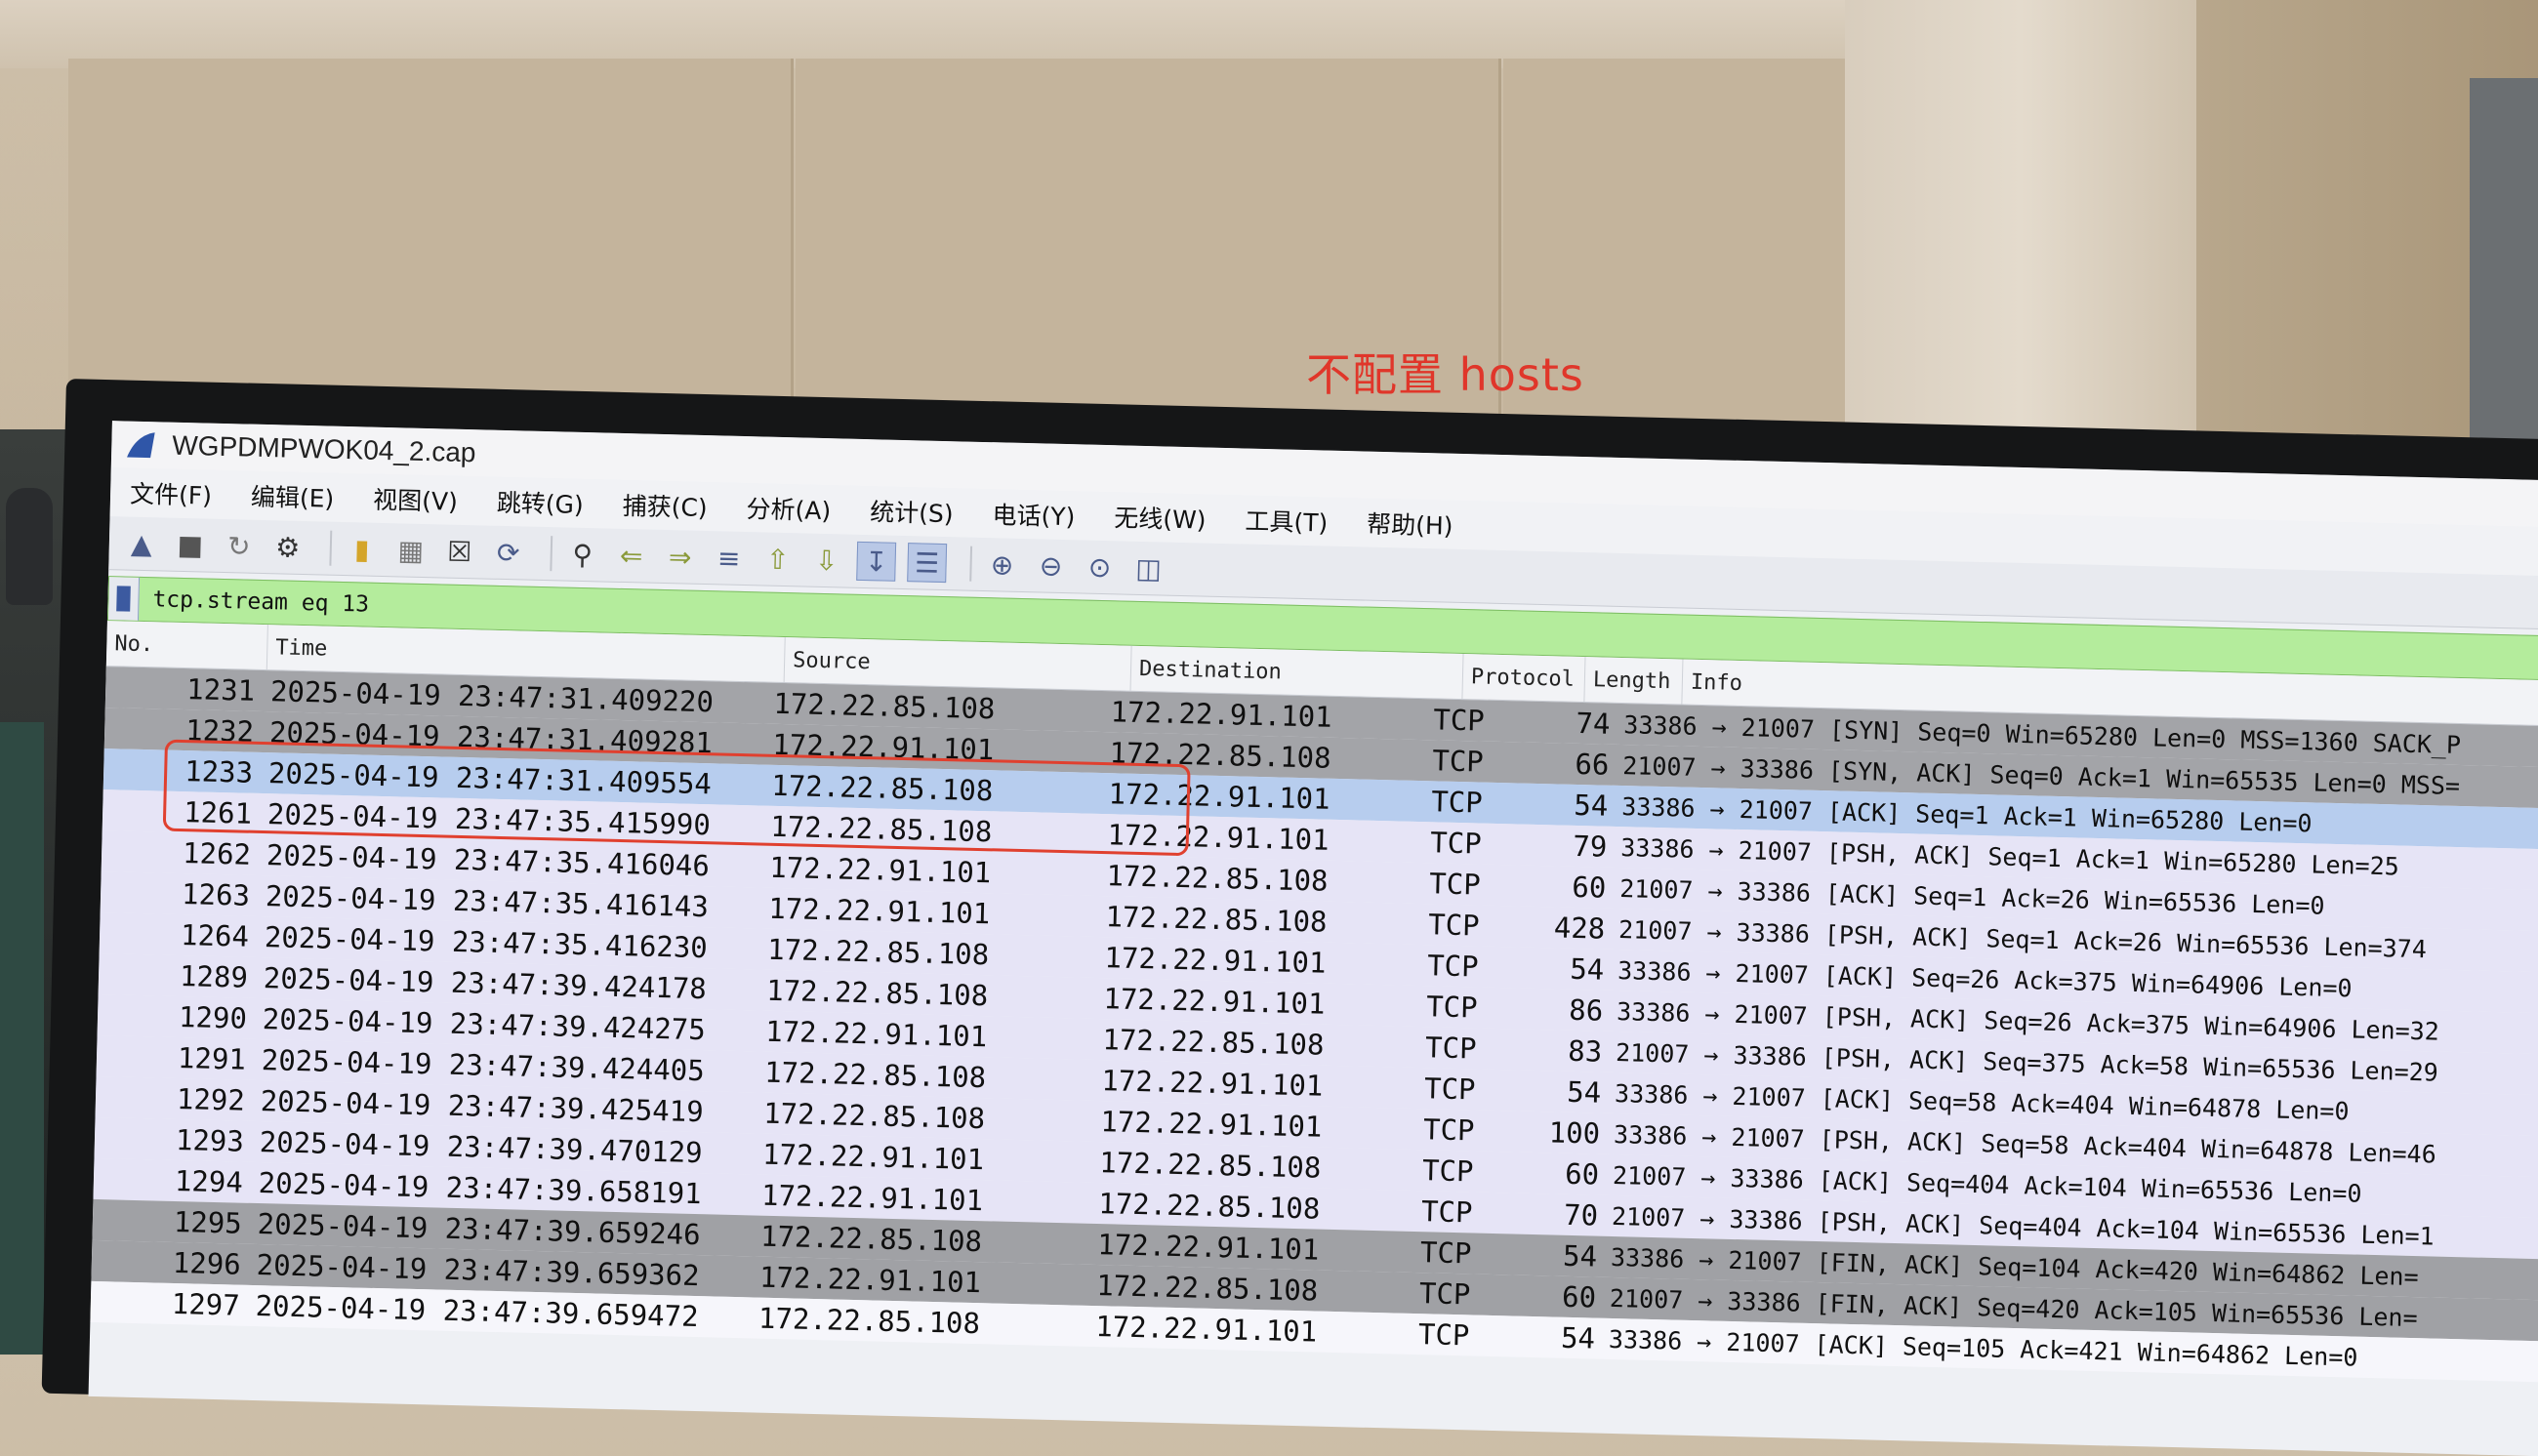 The image size is (2538, 1456). What do you see at coordinates (2504, 268) in the screenshot?
I see `window-edge` at bounding box center [2504, 268].